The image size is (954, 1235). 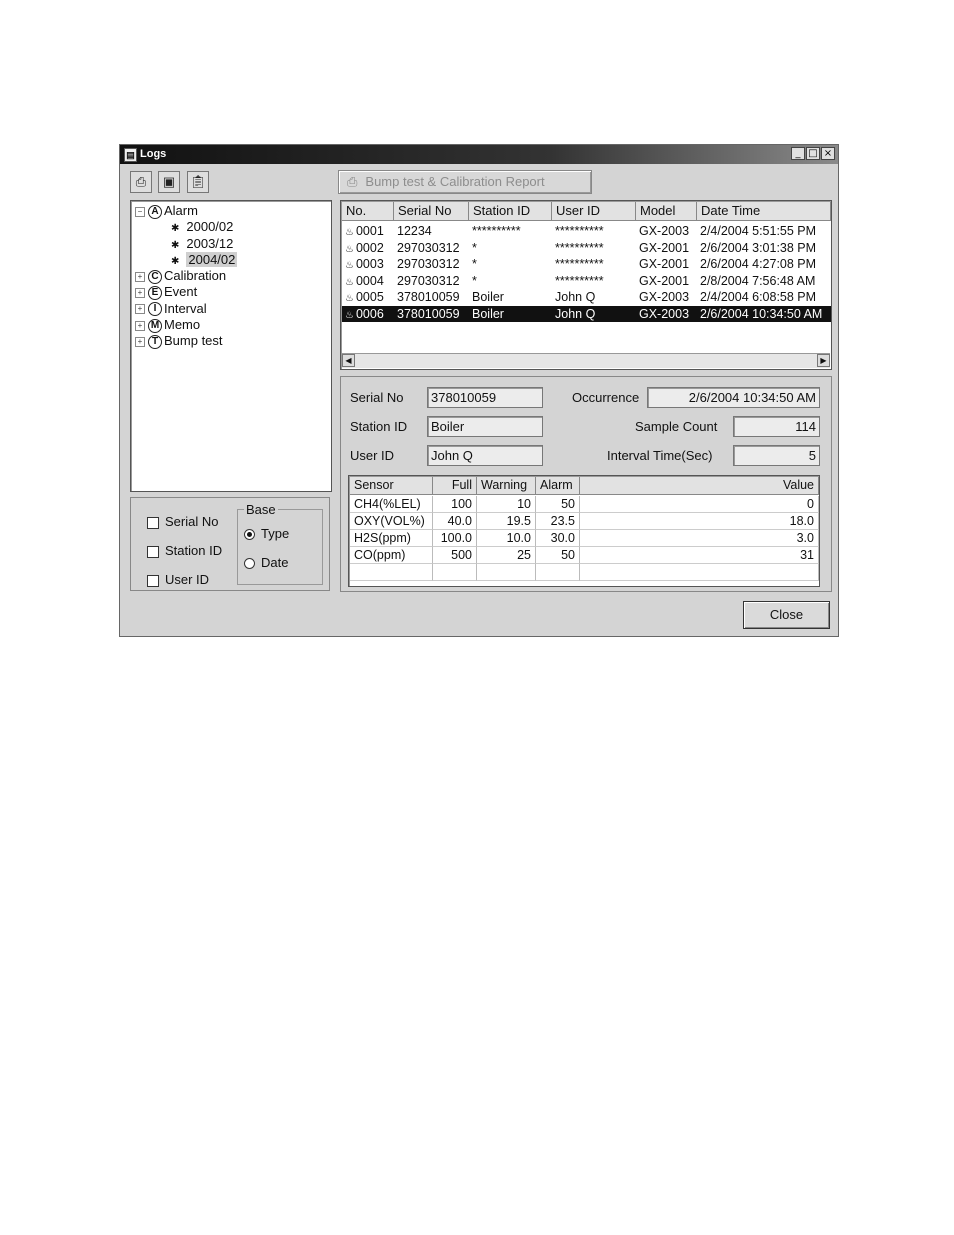 What do you see at coordinates (761, 313) in the screenshot?
I see `log-cell: 2/6/2004 10:34:50 AM` at bounding box center [761, 313].